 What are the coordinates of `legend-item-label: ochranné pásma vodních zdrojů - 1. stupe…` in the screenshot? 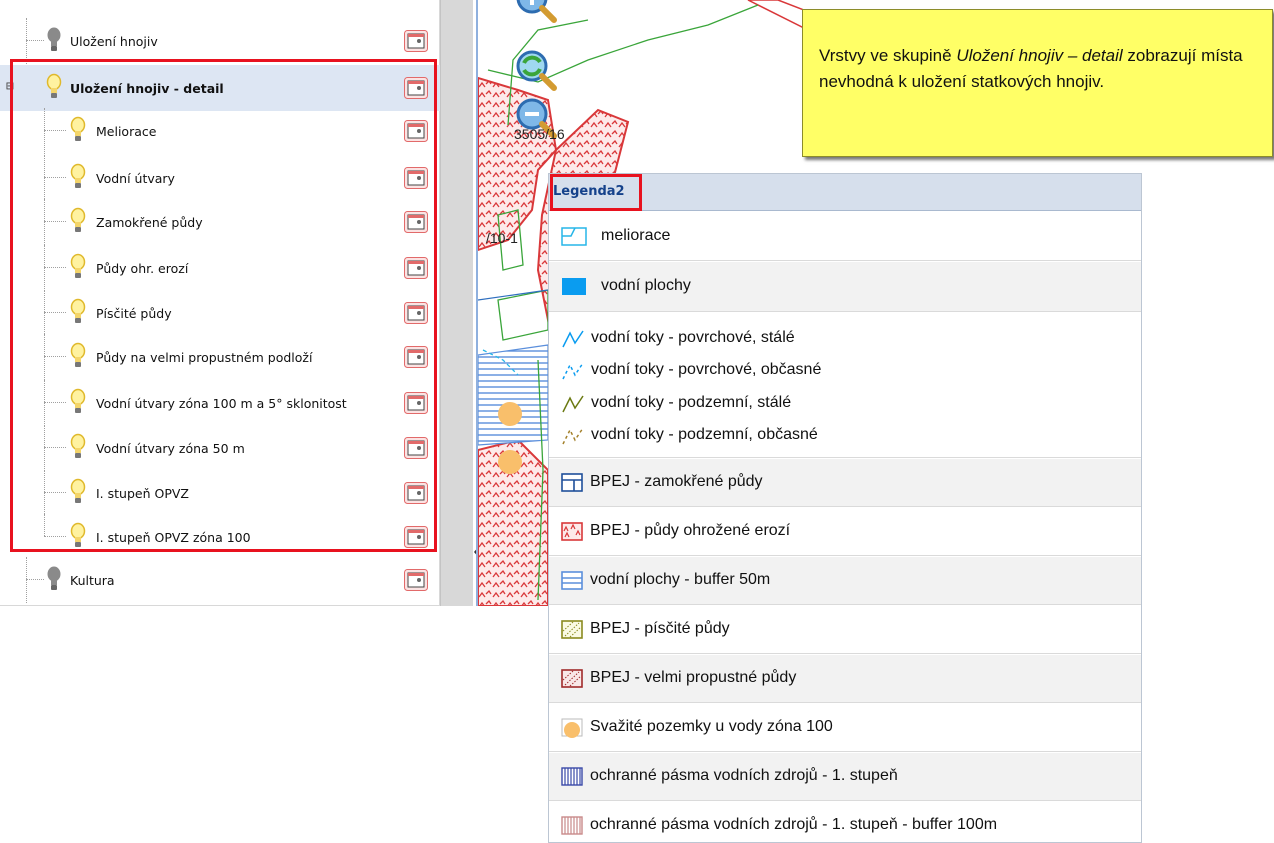 It's located at (744, 775).